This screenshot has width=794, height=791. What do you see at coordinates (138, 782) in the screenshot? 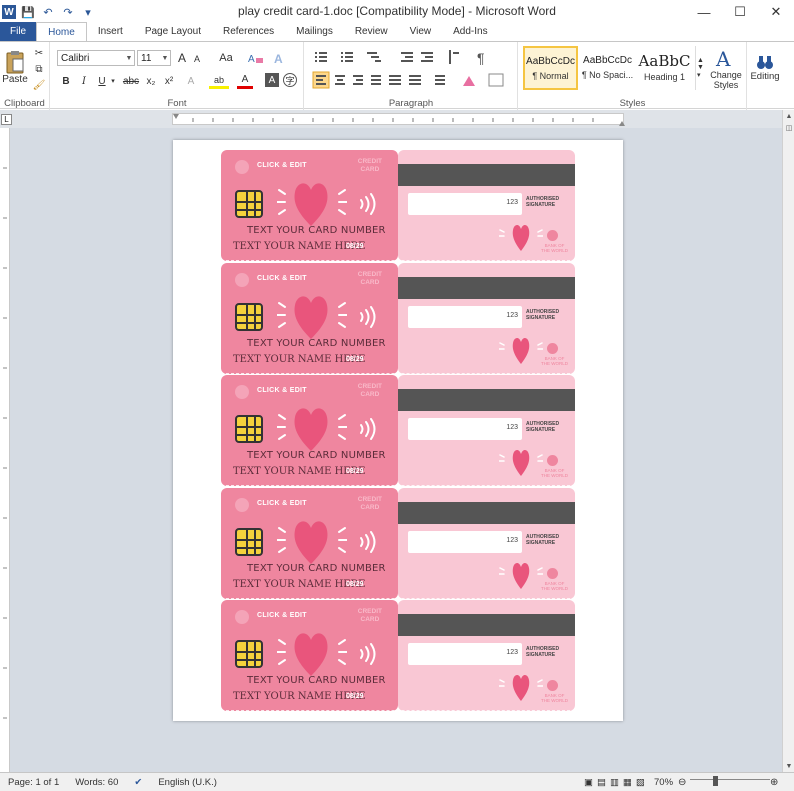
I see `proofing-icon: ✔` at bounding box center [138, 782].